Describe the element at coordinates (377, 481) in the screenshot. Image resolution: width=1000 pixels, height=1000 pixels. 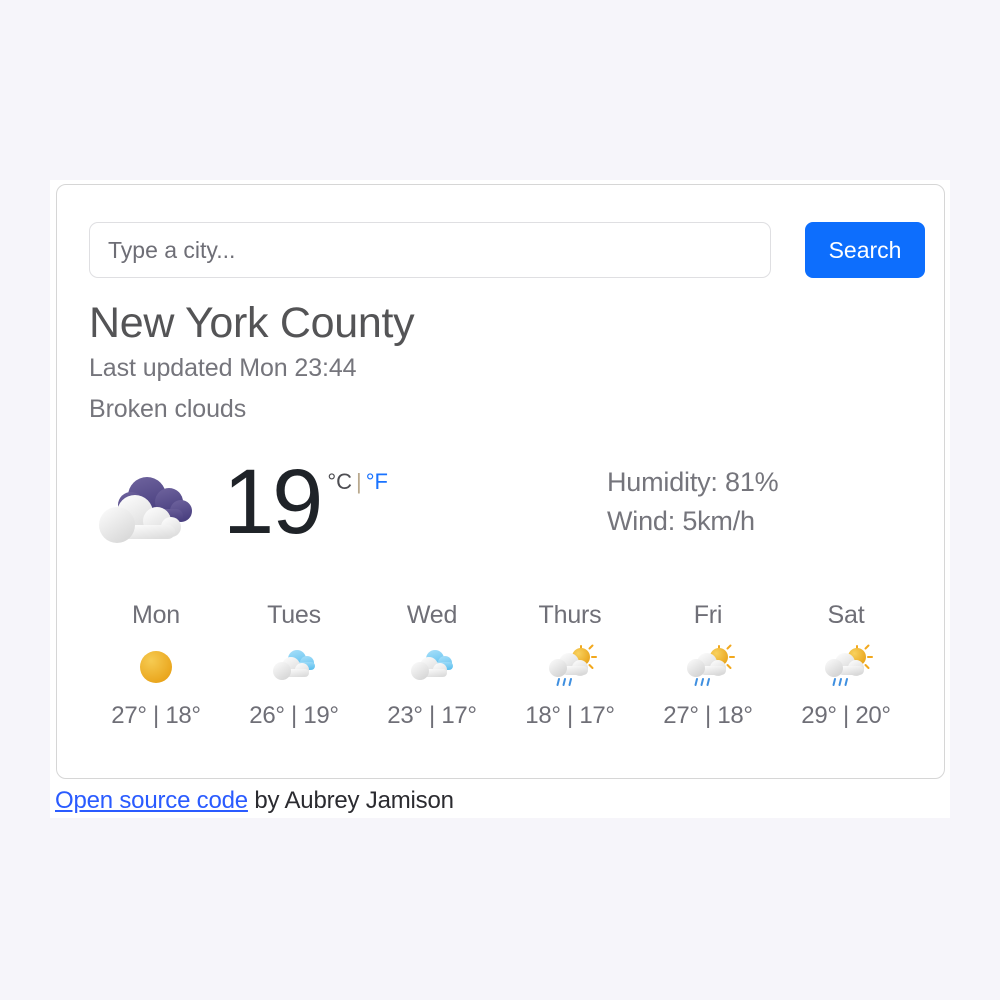
I see `unit-fahrenheit-link: °F` at that location.